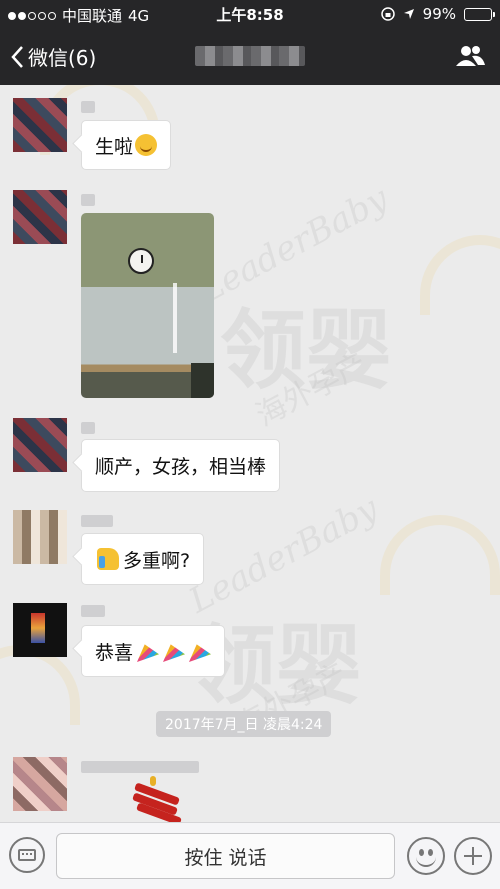 The image size is (500, 889). I want to click on watermark-sub: 海外孕产, so click(311, 390).